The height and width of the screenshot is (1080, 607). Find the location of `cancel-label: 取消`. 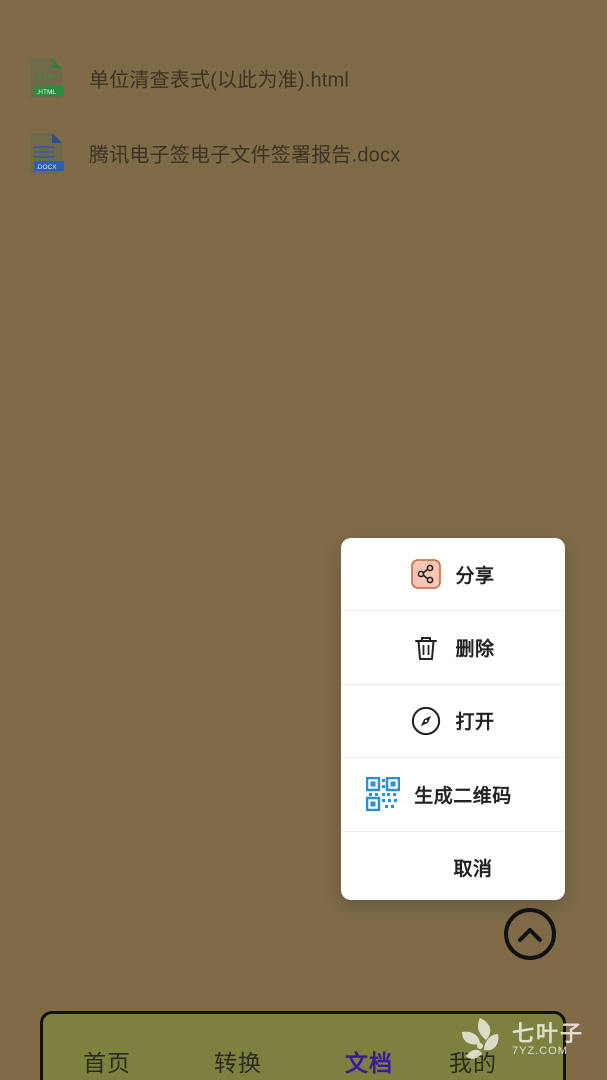

cancel-label: 取消 is located at coordinates (473, 870).